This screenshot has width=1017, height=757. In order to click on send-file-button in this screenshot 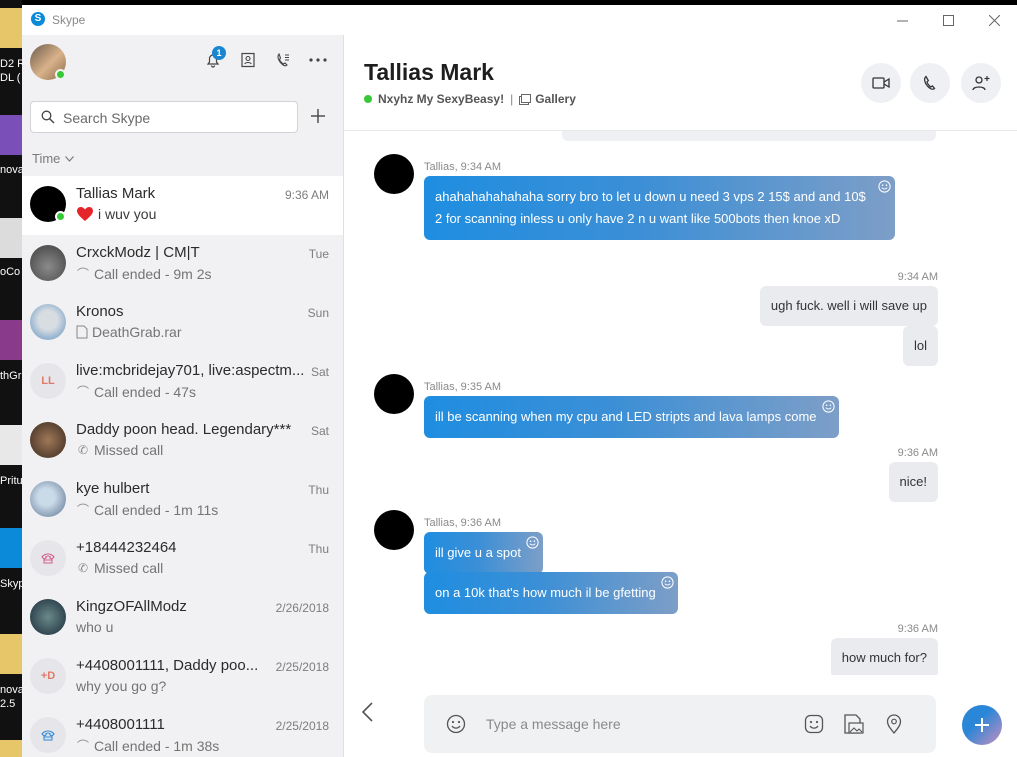, I will do `click(854, 724)`.